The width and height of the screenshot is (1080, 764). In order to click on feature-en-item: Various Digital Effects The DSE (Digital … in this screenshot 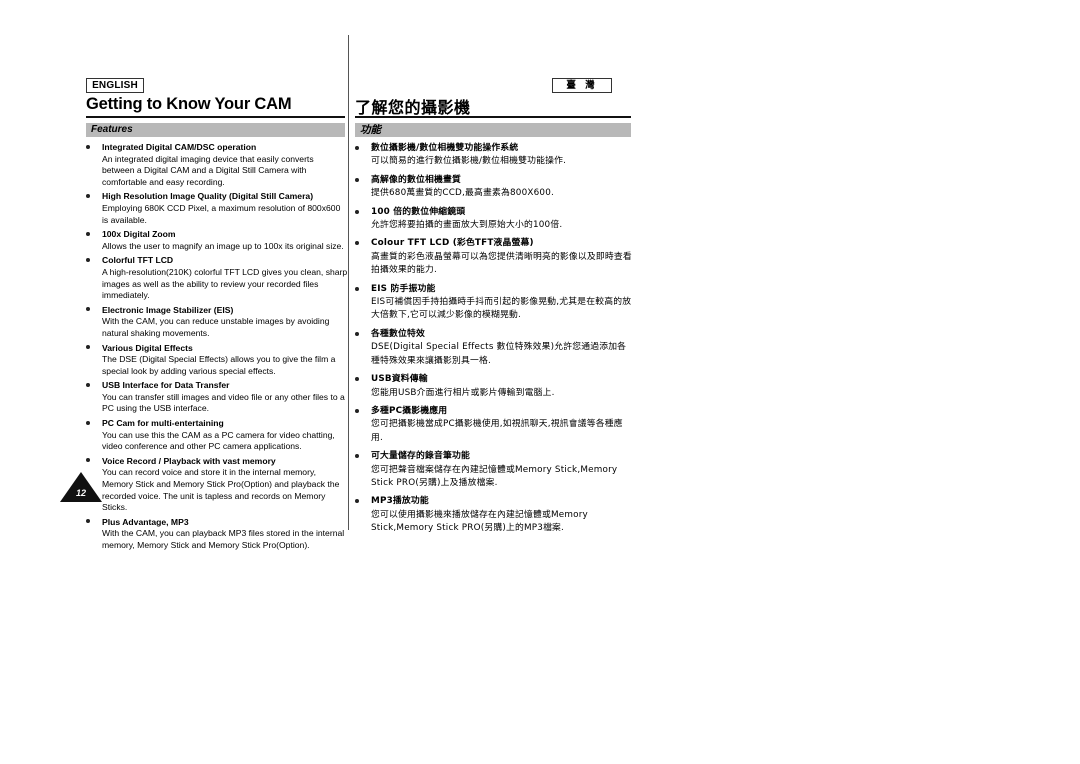, I will do `click(217, 360)`.